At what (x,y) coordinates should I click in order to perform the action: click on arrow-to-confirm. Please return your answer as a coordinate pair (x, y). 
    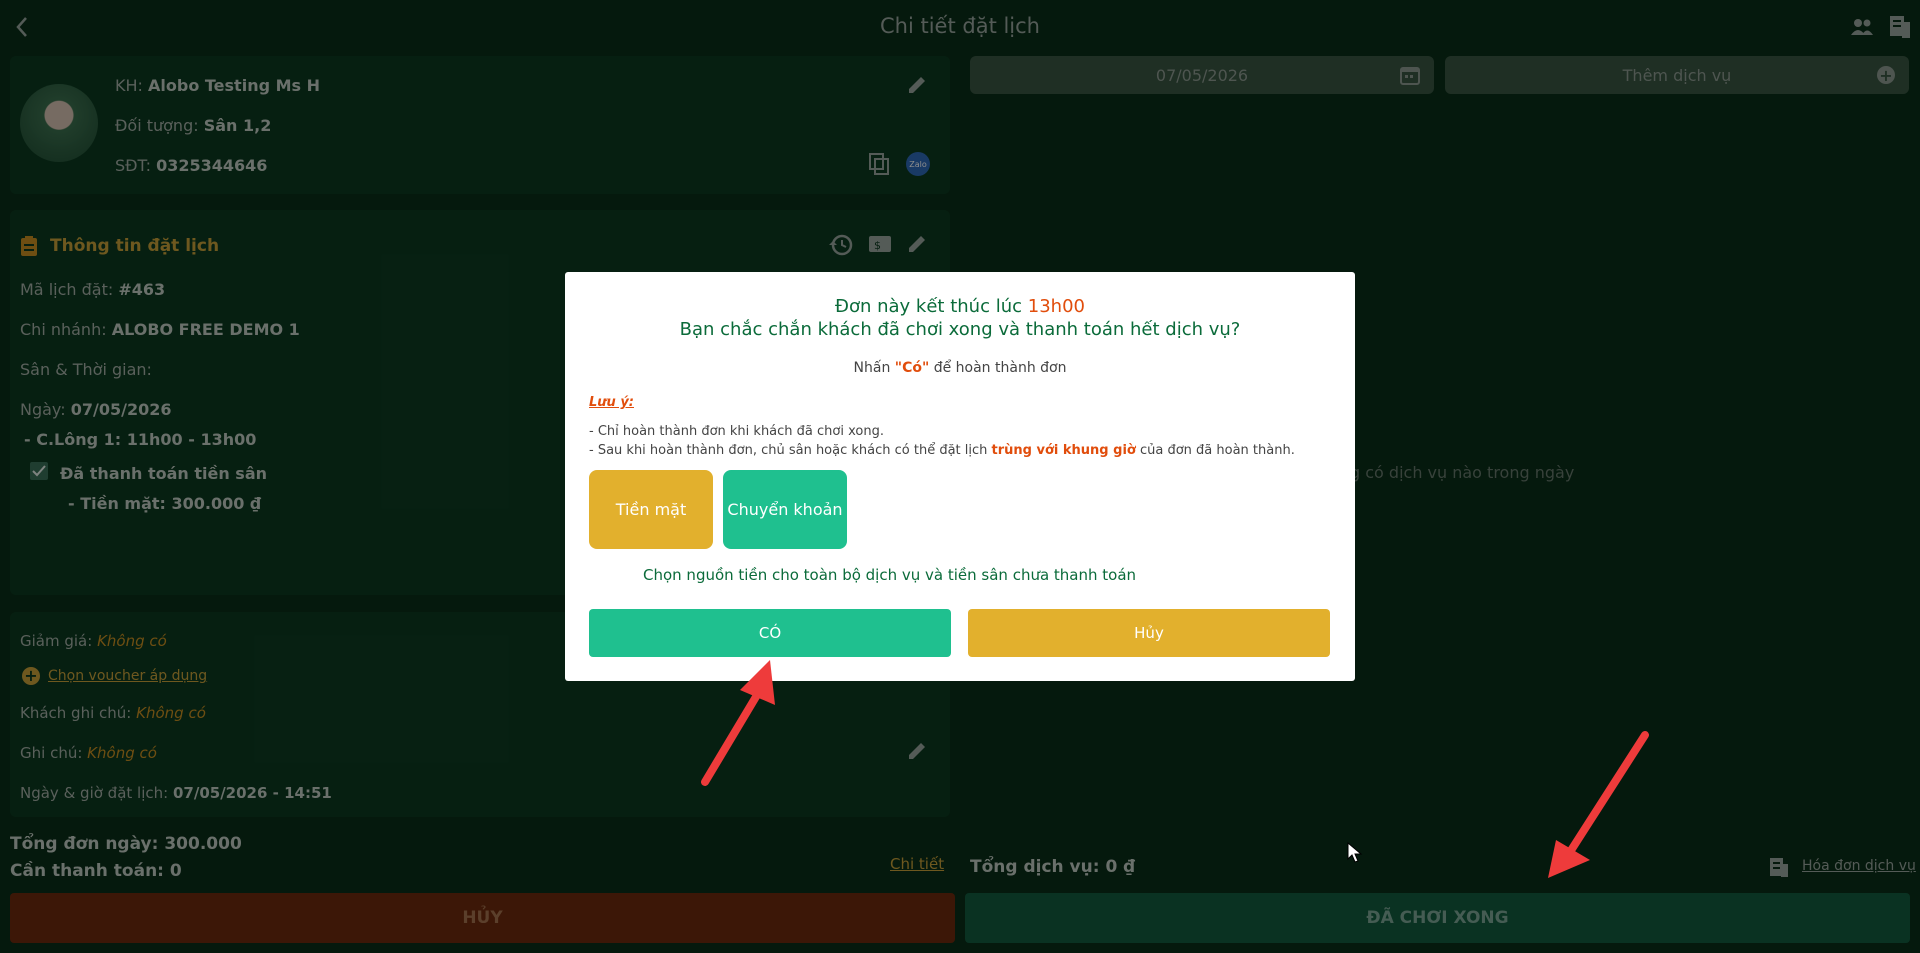
    Looking at the image, I should click on (738, 723).